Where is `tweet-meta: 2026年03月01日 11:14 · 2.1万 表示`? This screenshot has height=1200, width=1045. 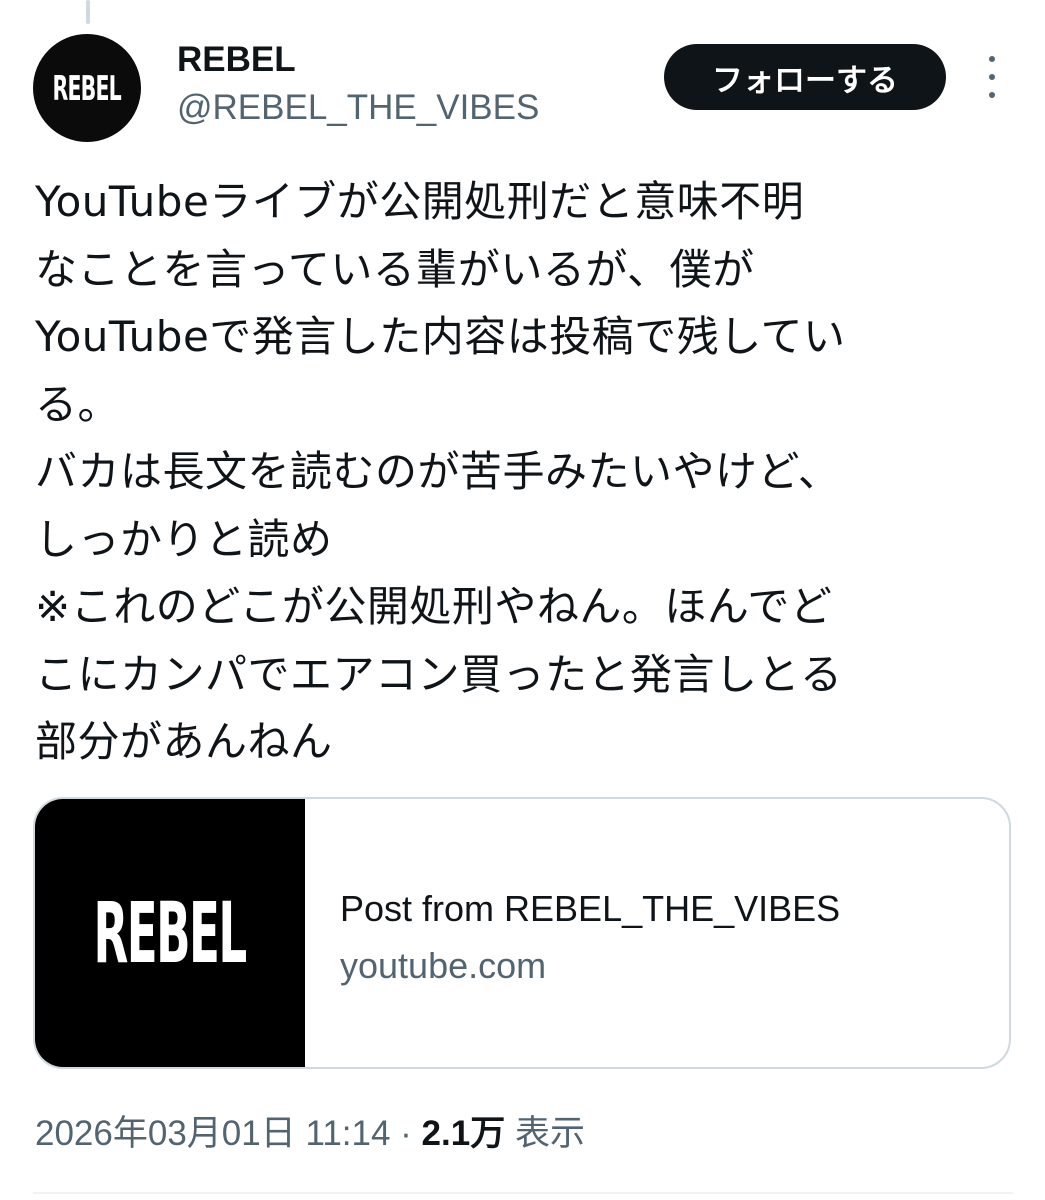
tweet-meta: 2026年03月01日 11:14 · 2.1万 表示 is located at coordinates (310, 1134).